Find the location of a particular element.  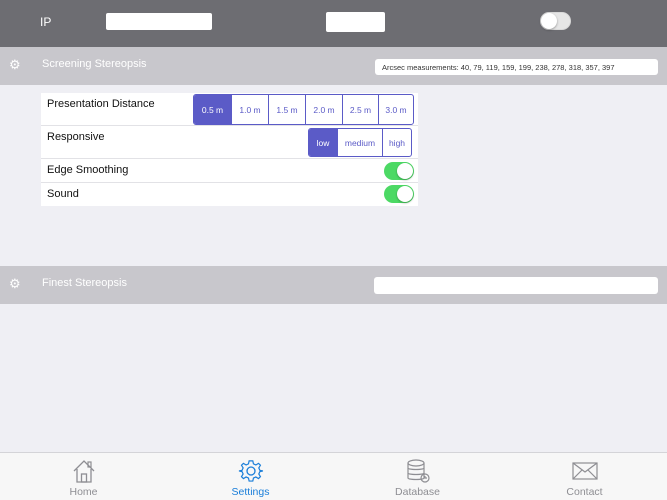

presentation-distance-control: 0.5 m 1.0 m 1.5 m 2.0 m 2.5 m 3.0 m is located at coordinates (303, 109).